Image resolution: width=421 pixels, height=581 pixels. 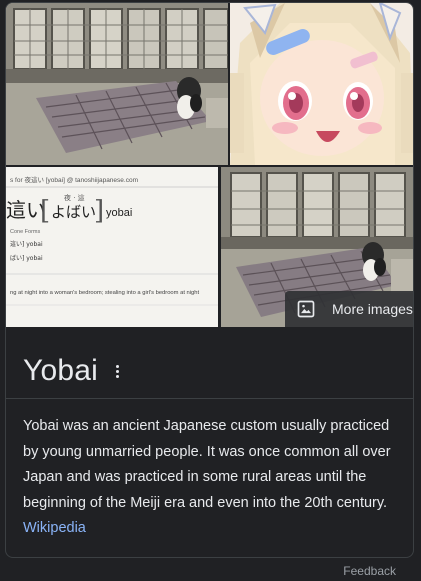 I want to click on divider, so click(x=209, y=398).